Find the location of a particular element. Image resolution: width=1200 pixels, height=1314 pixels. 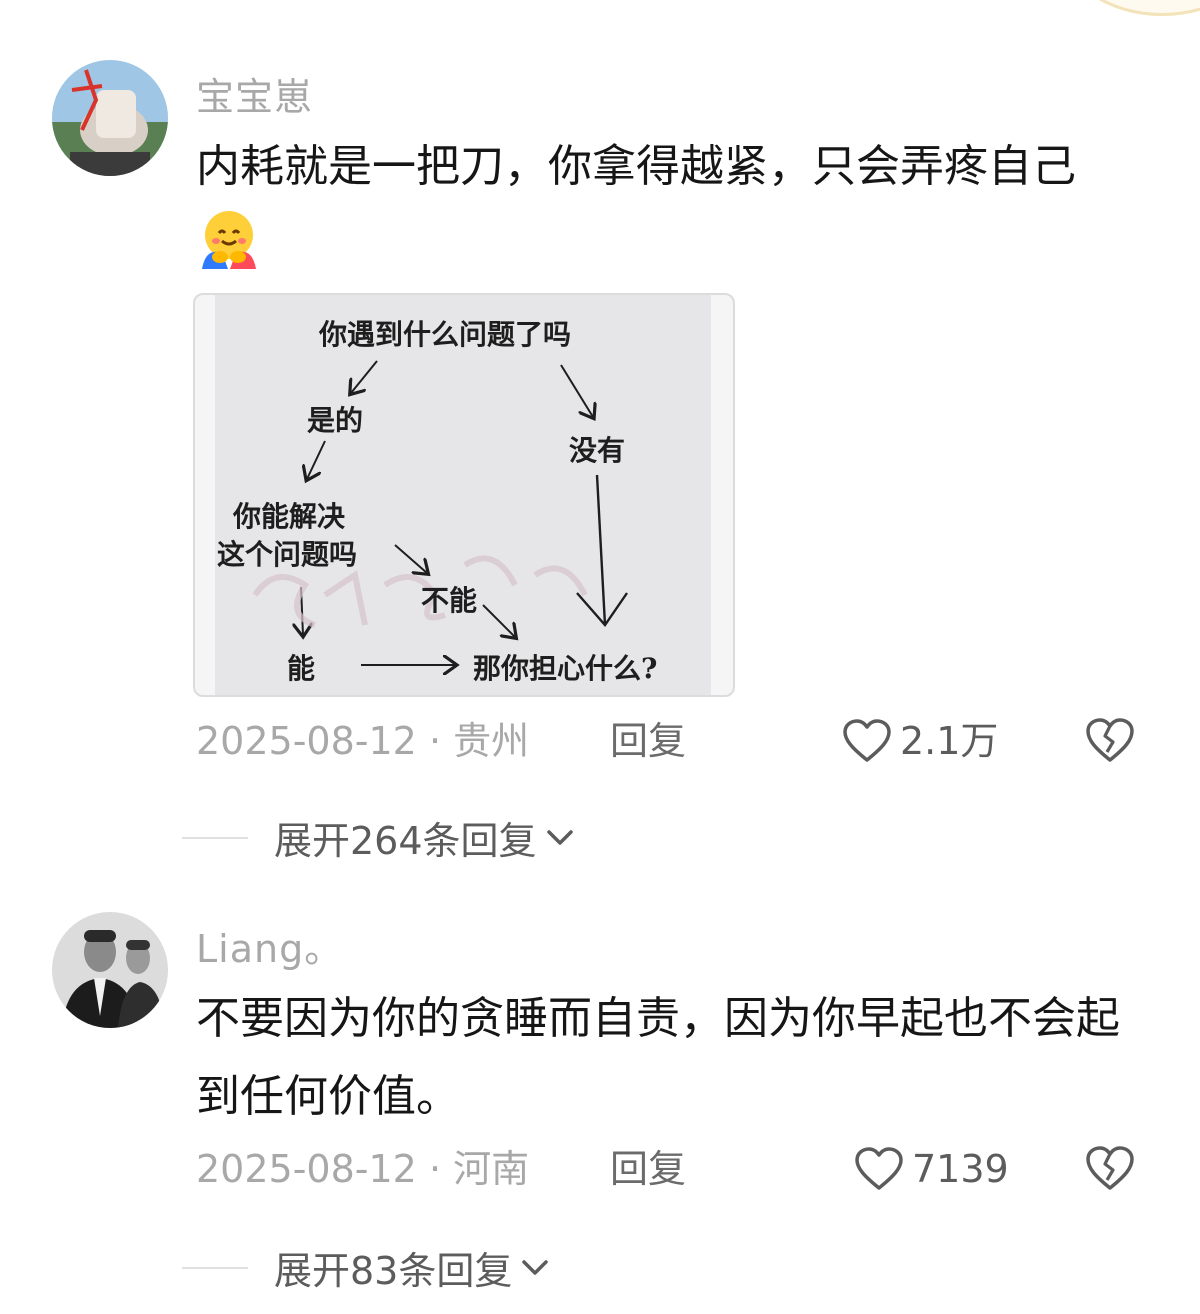

expand-replies-button: 展开83条回复 is located at coordinates (366, 1267).